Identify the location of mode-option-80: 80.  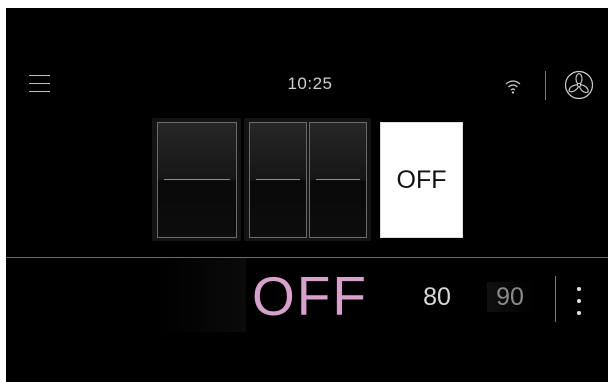
(437, 297).